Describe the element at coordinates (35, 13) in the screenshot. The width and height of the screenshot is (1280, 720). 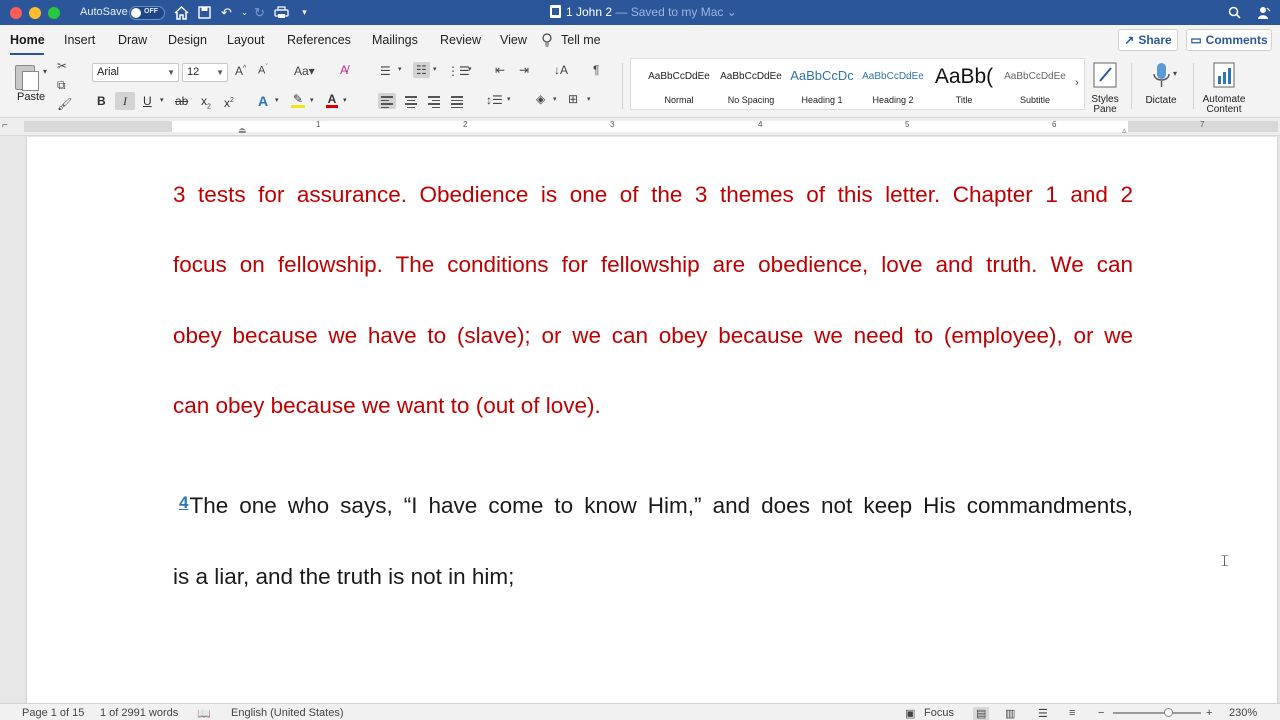
I see `minimize-window-button` at that location.